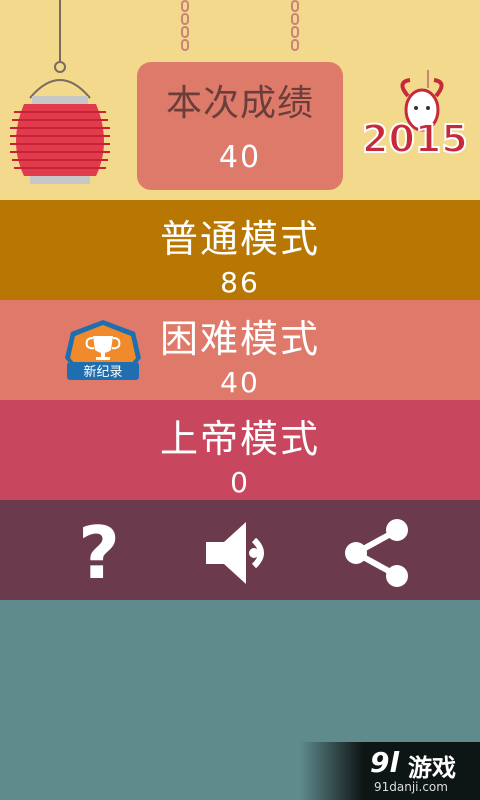 This screenshot has width=480, height=800. Describe the element at coordinates (415, 116) in the screenshot. I see `year-2015-badge: 2015` at that location.